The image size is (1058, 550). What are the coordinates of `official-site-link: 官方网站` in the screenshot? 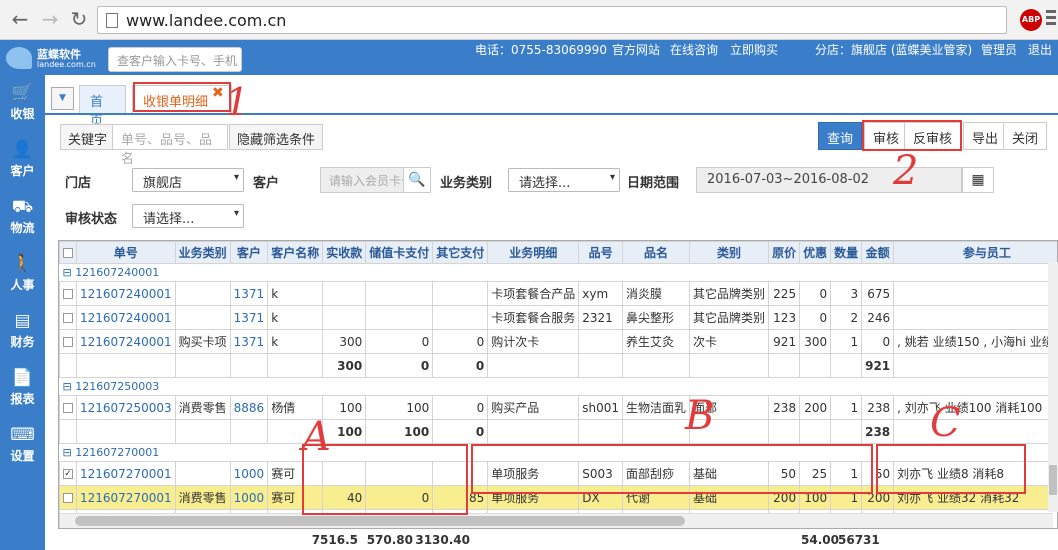 It's located at (636, 49).